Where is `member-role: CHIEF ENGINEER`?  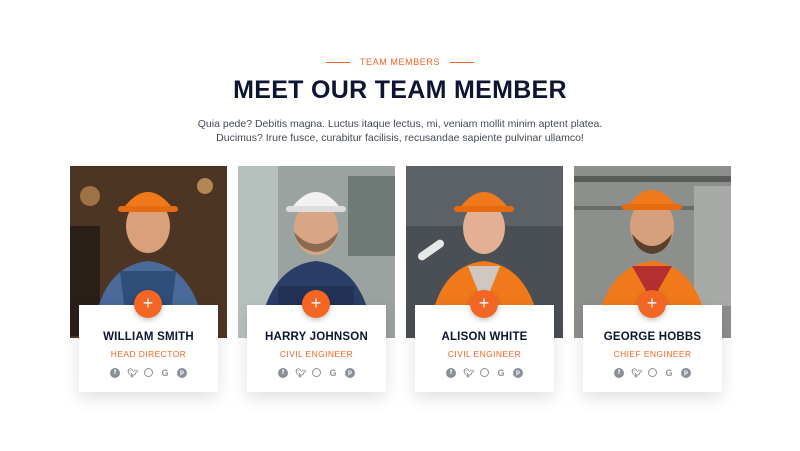 member-role: CHIEF ENGINEER is located at coordinates (652, 354).